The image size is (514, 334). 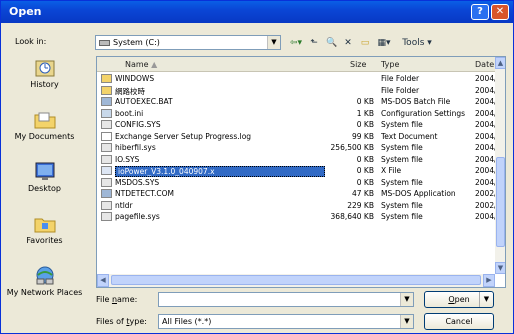 What do you see at coordinates (297, 101) in the screenshot?
I see `file-row: AUTOEXEC.BAT 0 KB MS-DOS Batch File 2004/` at bounding box center [297, 101].